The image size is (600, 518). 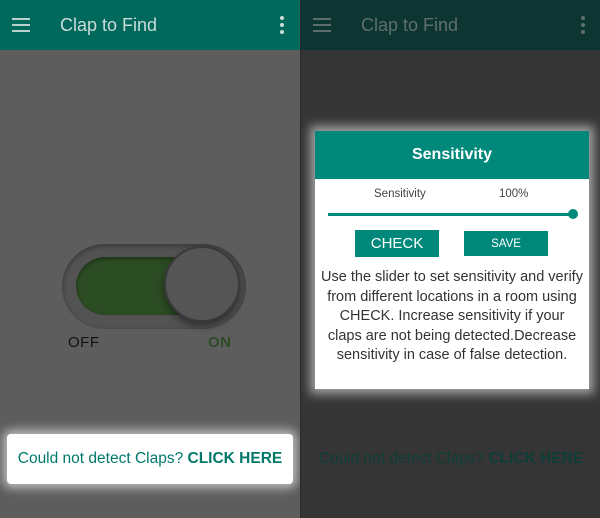 What do you see at coordinates (202, 284) in the screenshot?
I see `toggle-thumb` at bounding box center [202, 284].